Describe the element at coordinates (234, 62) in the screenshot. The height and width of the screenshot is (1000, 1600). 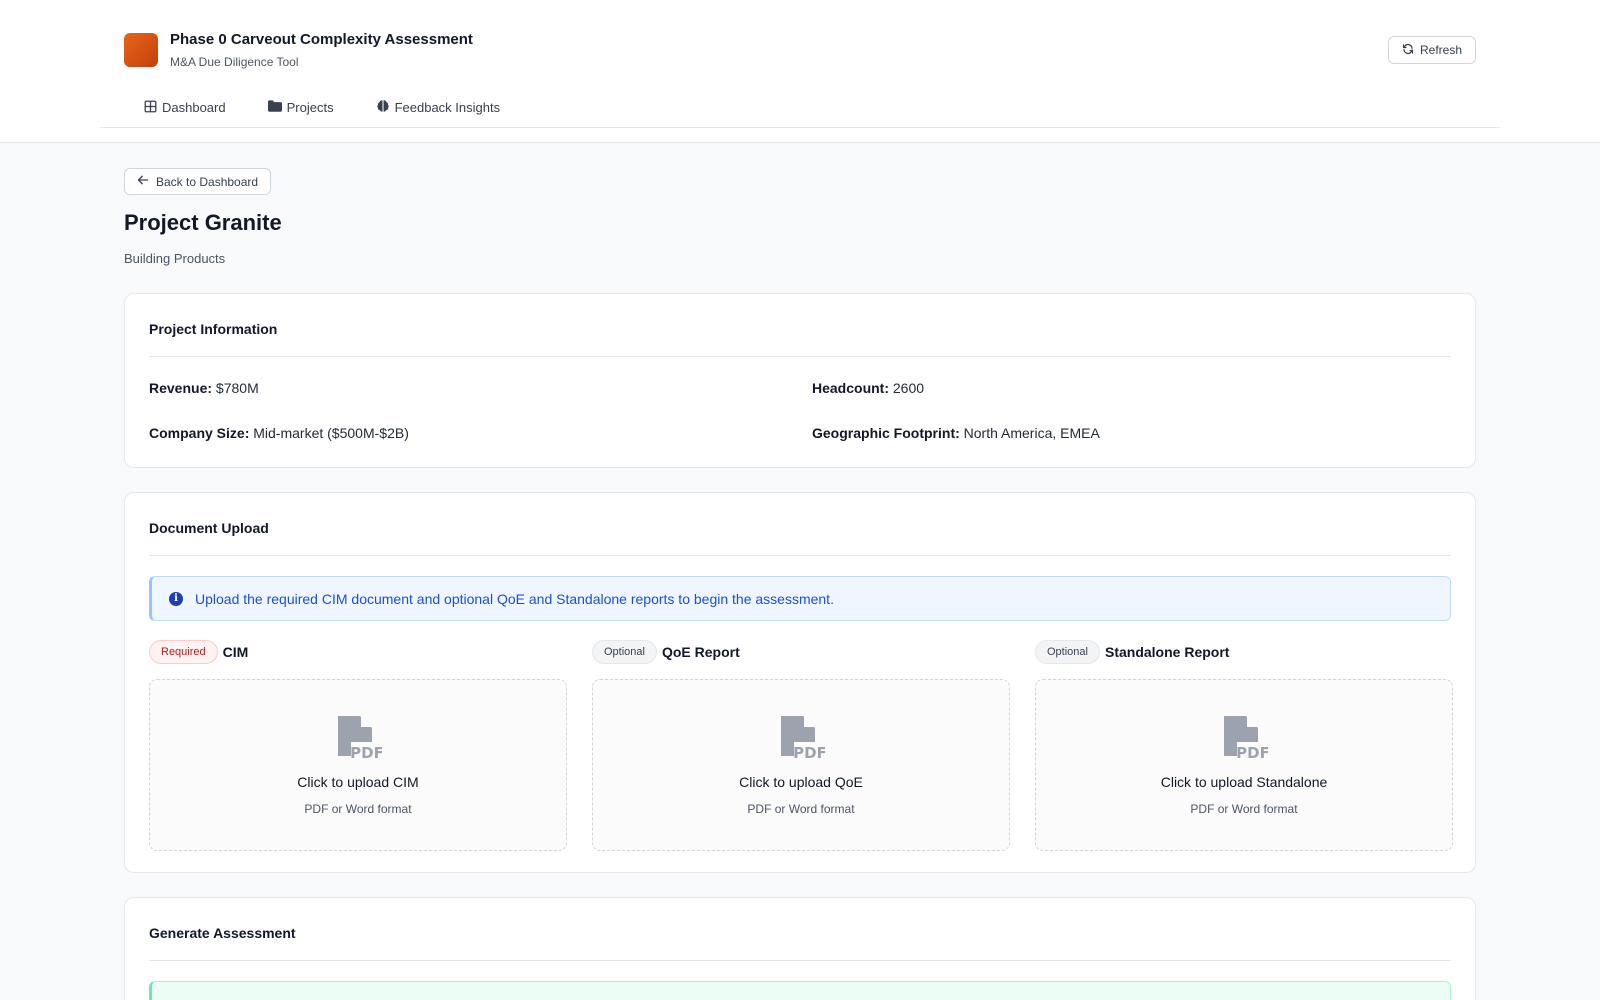
I see `app-subtitle: M&A Due Diligence Tool` at that location.